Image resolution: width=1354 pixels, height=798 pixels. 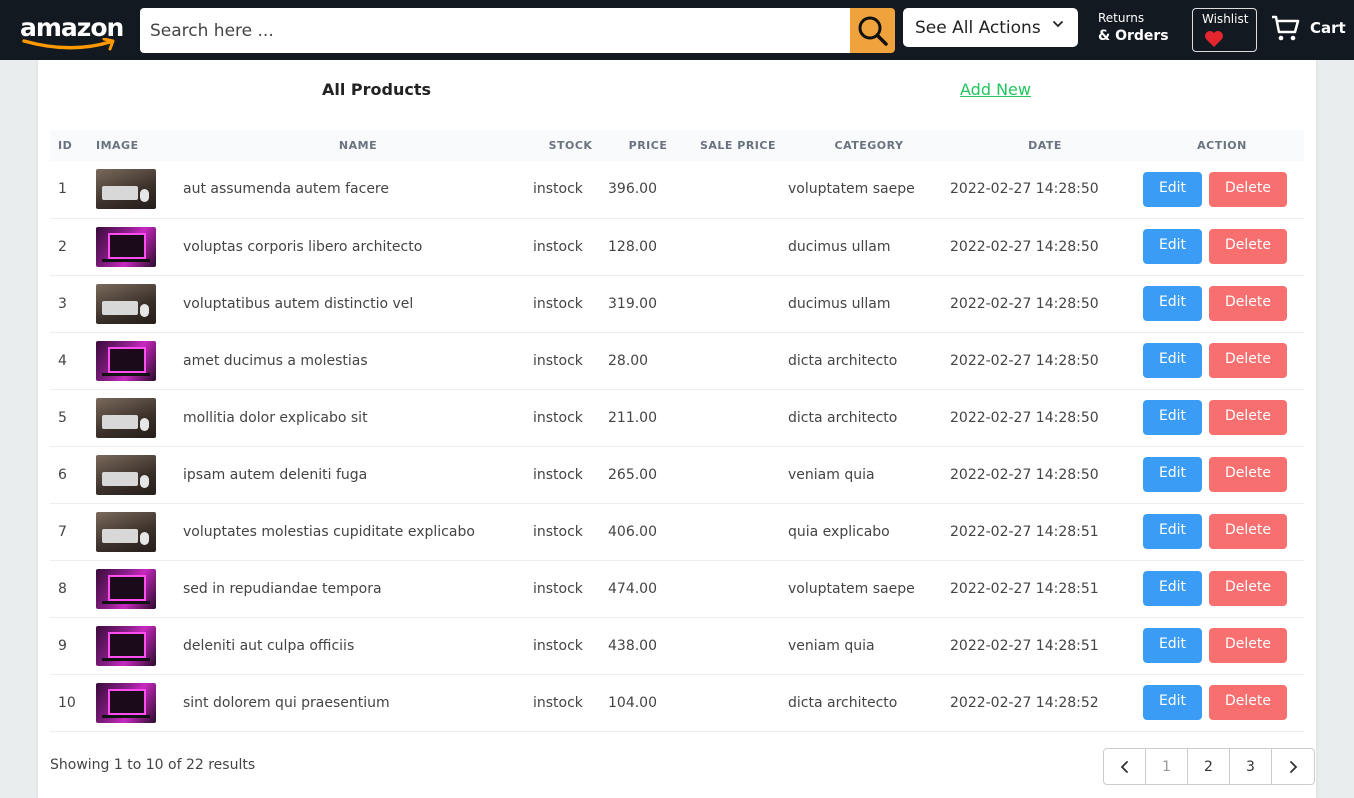 What do you see at coordinates (1286, 28) in the screenshot?
I see `cart-icon` at bounding box center [1286, 28].